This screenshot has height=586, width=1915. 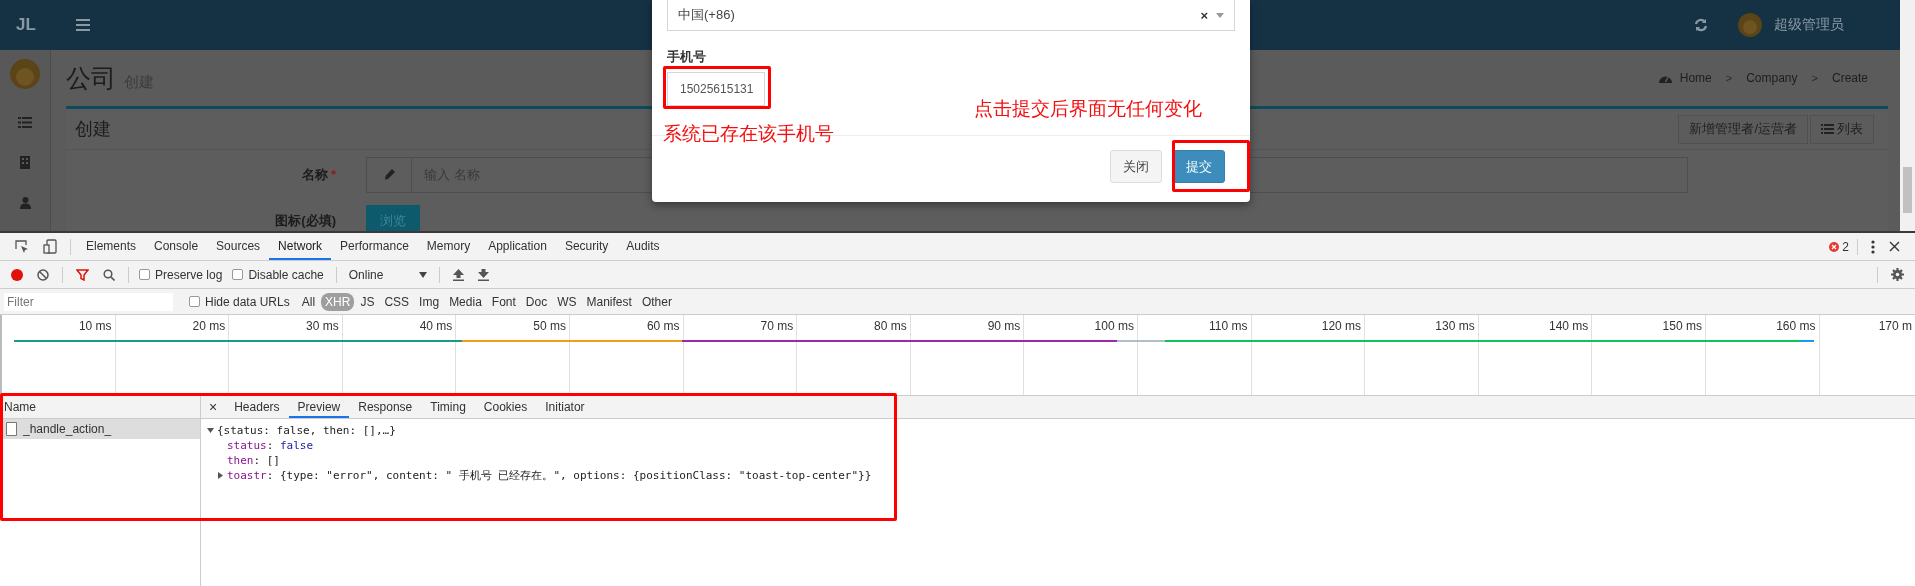 What do you see at coordinates (83, 25) in the screenshot?
I see `menu-icon` at bounding box center [83, 25].